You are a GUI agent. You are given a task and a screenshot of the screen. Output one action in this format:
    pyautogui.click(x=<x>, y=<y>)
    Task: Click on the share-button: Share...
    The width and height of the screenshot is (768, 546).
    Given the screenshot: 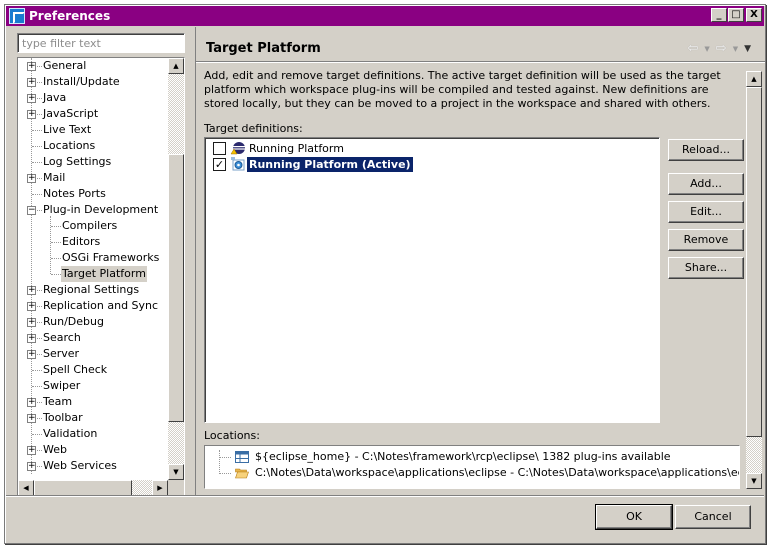 What is the action you would take?
    pyautogui.click(x=706, y=268)
    